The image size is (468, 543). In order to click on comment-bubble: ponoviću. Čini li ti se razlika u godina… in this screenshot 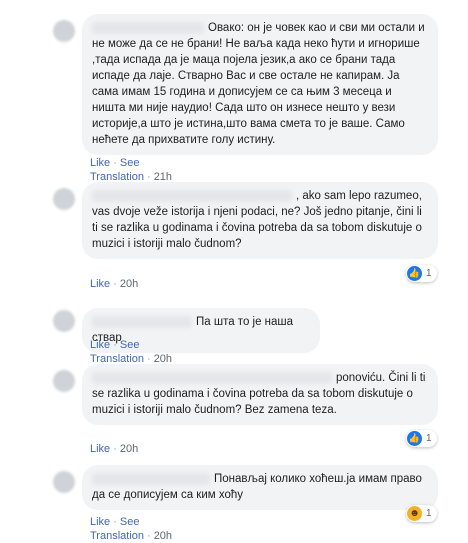, I will do `click(260, 394)`.